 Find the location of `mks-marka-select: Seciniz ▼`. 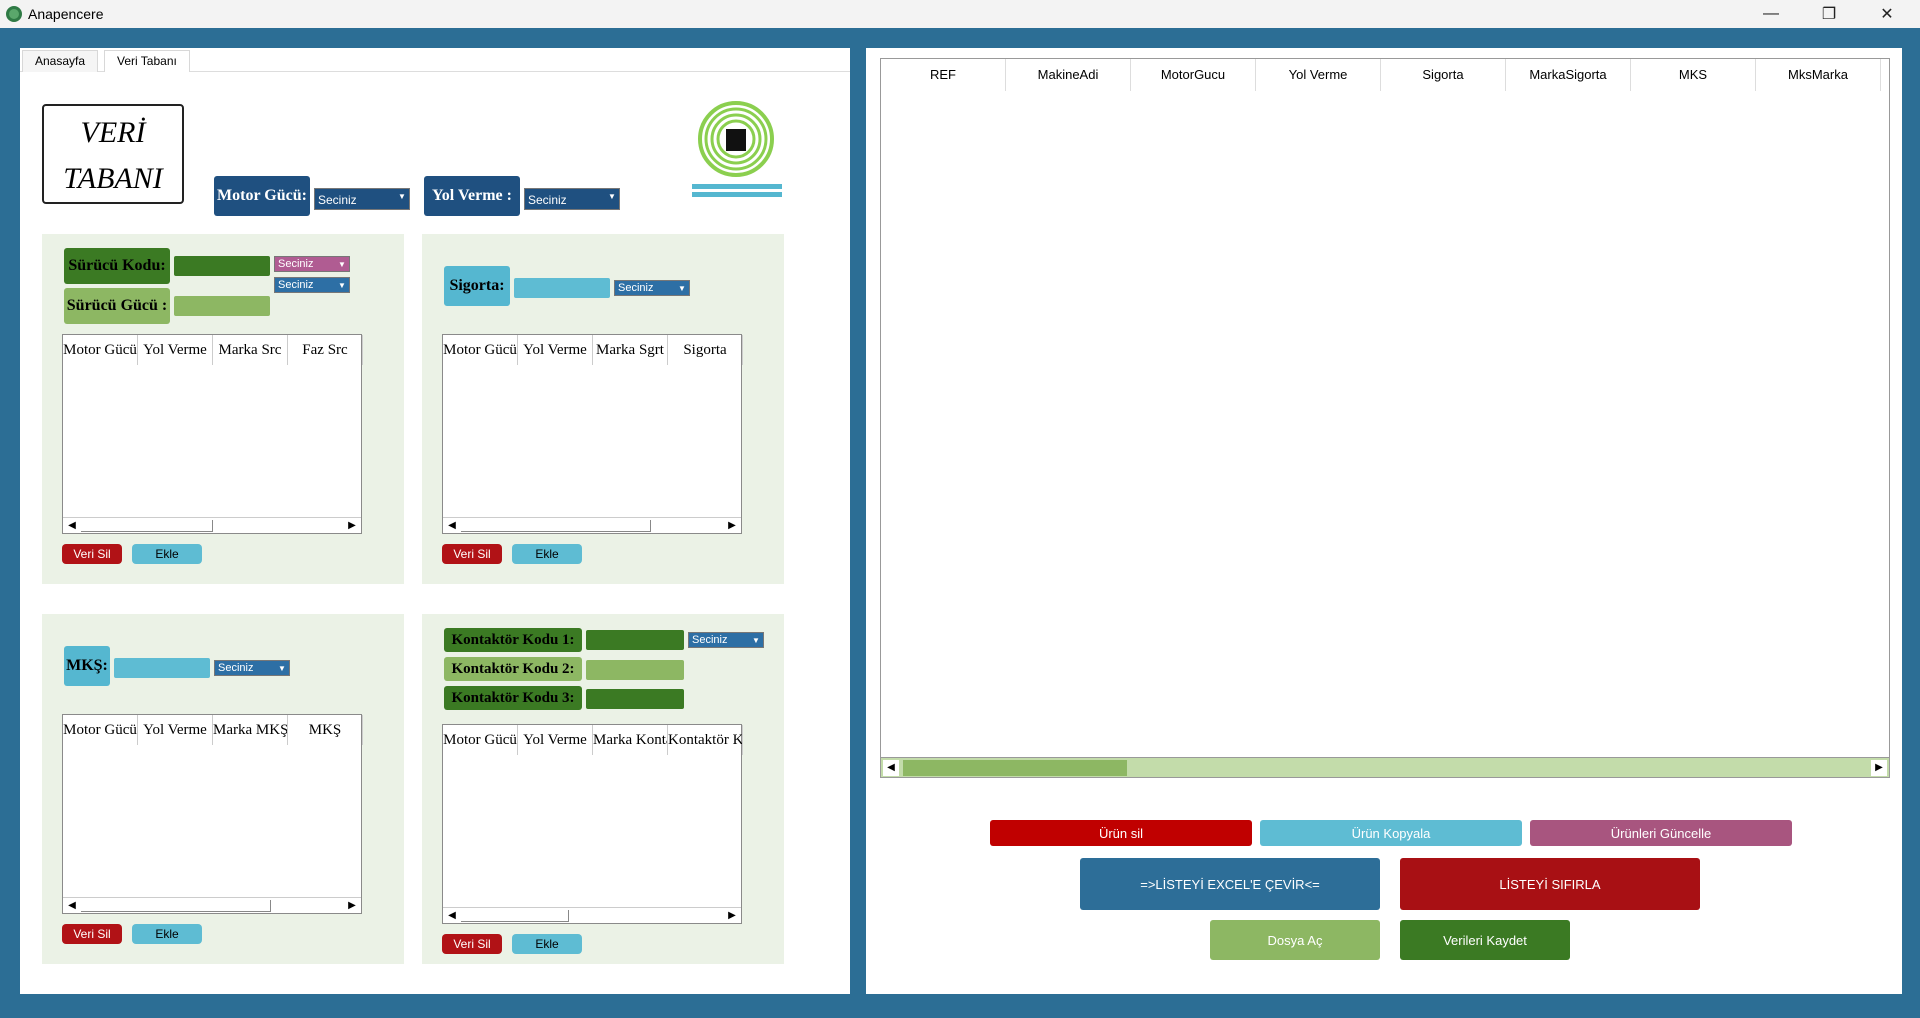

mks-marka-select: Seciniz ▼ is located at coordinates (252, 668).